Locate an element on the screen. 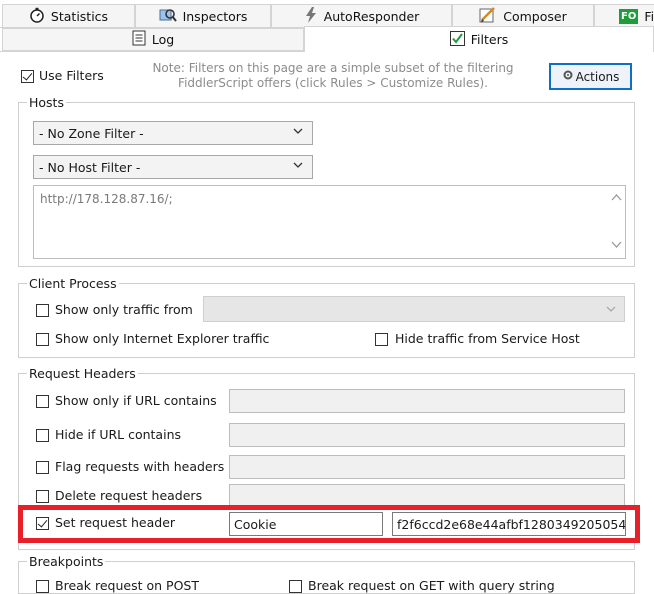  show-url-contains-label: Show only if URL contains is located at coordinates (136, 400).